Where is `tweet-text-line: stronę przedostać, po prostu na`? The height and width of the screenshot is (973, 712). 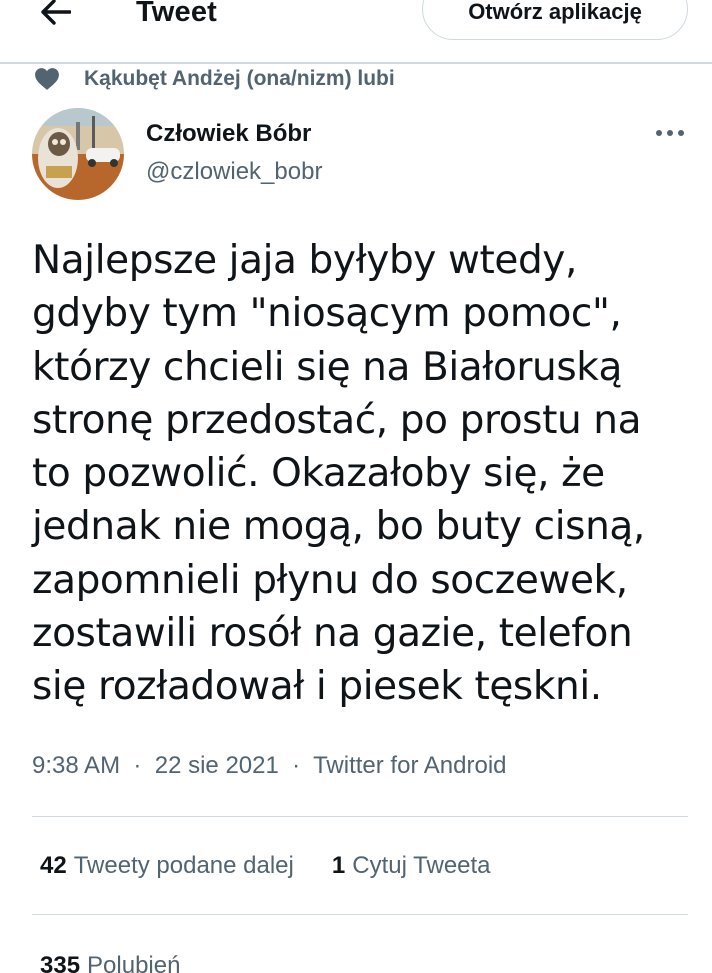
tweet-text-line: stronę przedostać, po prostu na is located at coordinates (337, 420).